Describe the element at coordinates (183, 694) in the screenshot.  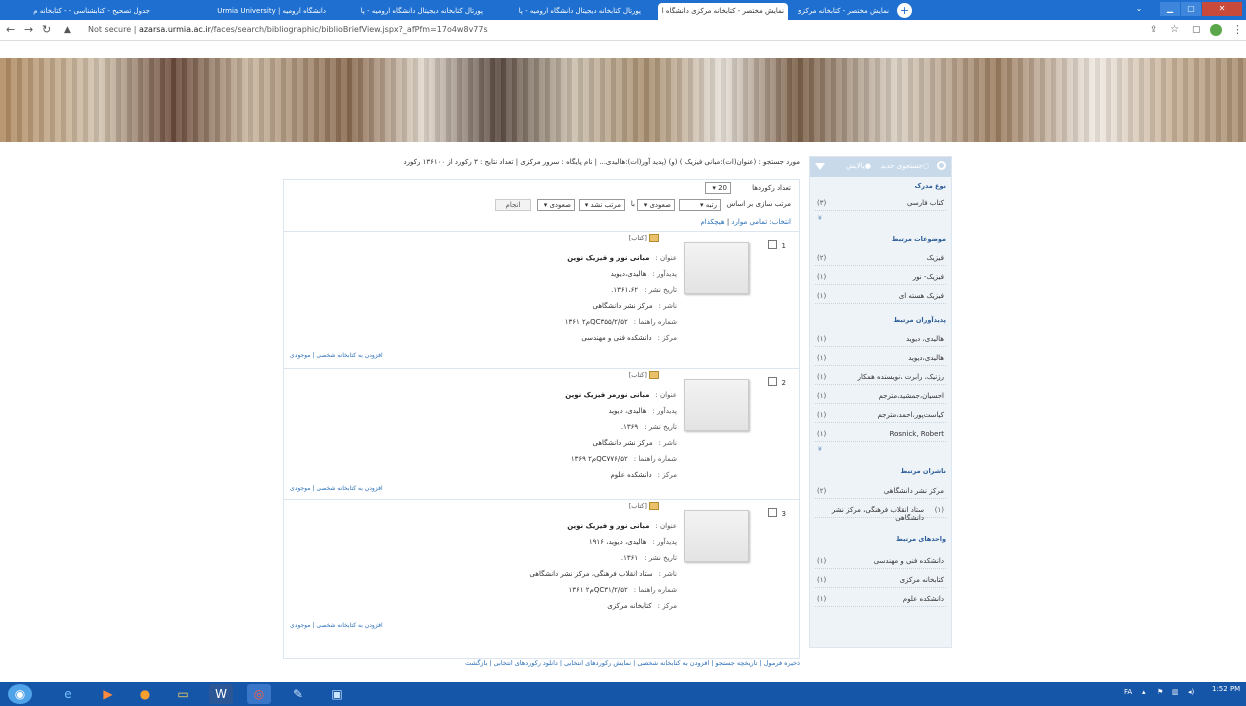
I see `folder-icon: ▭` at that location.